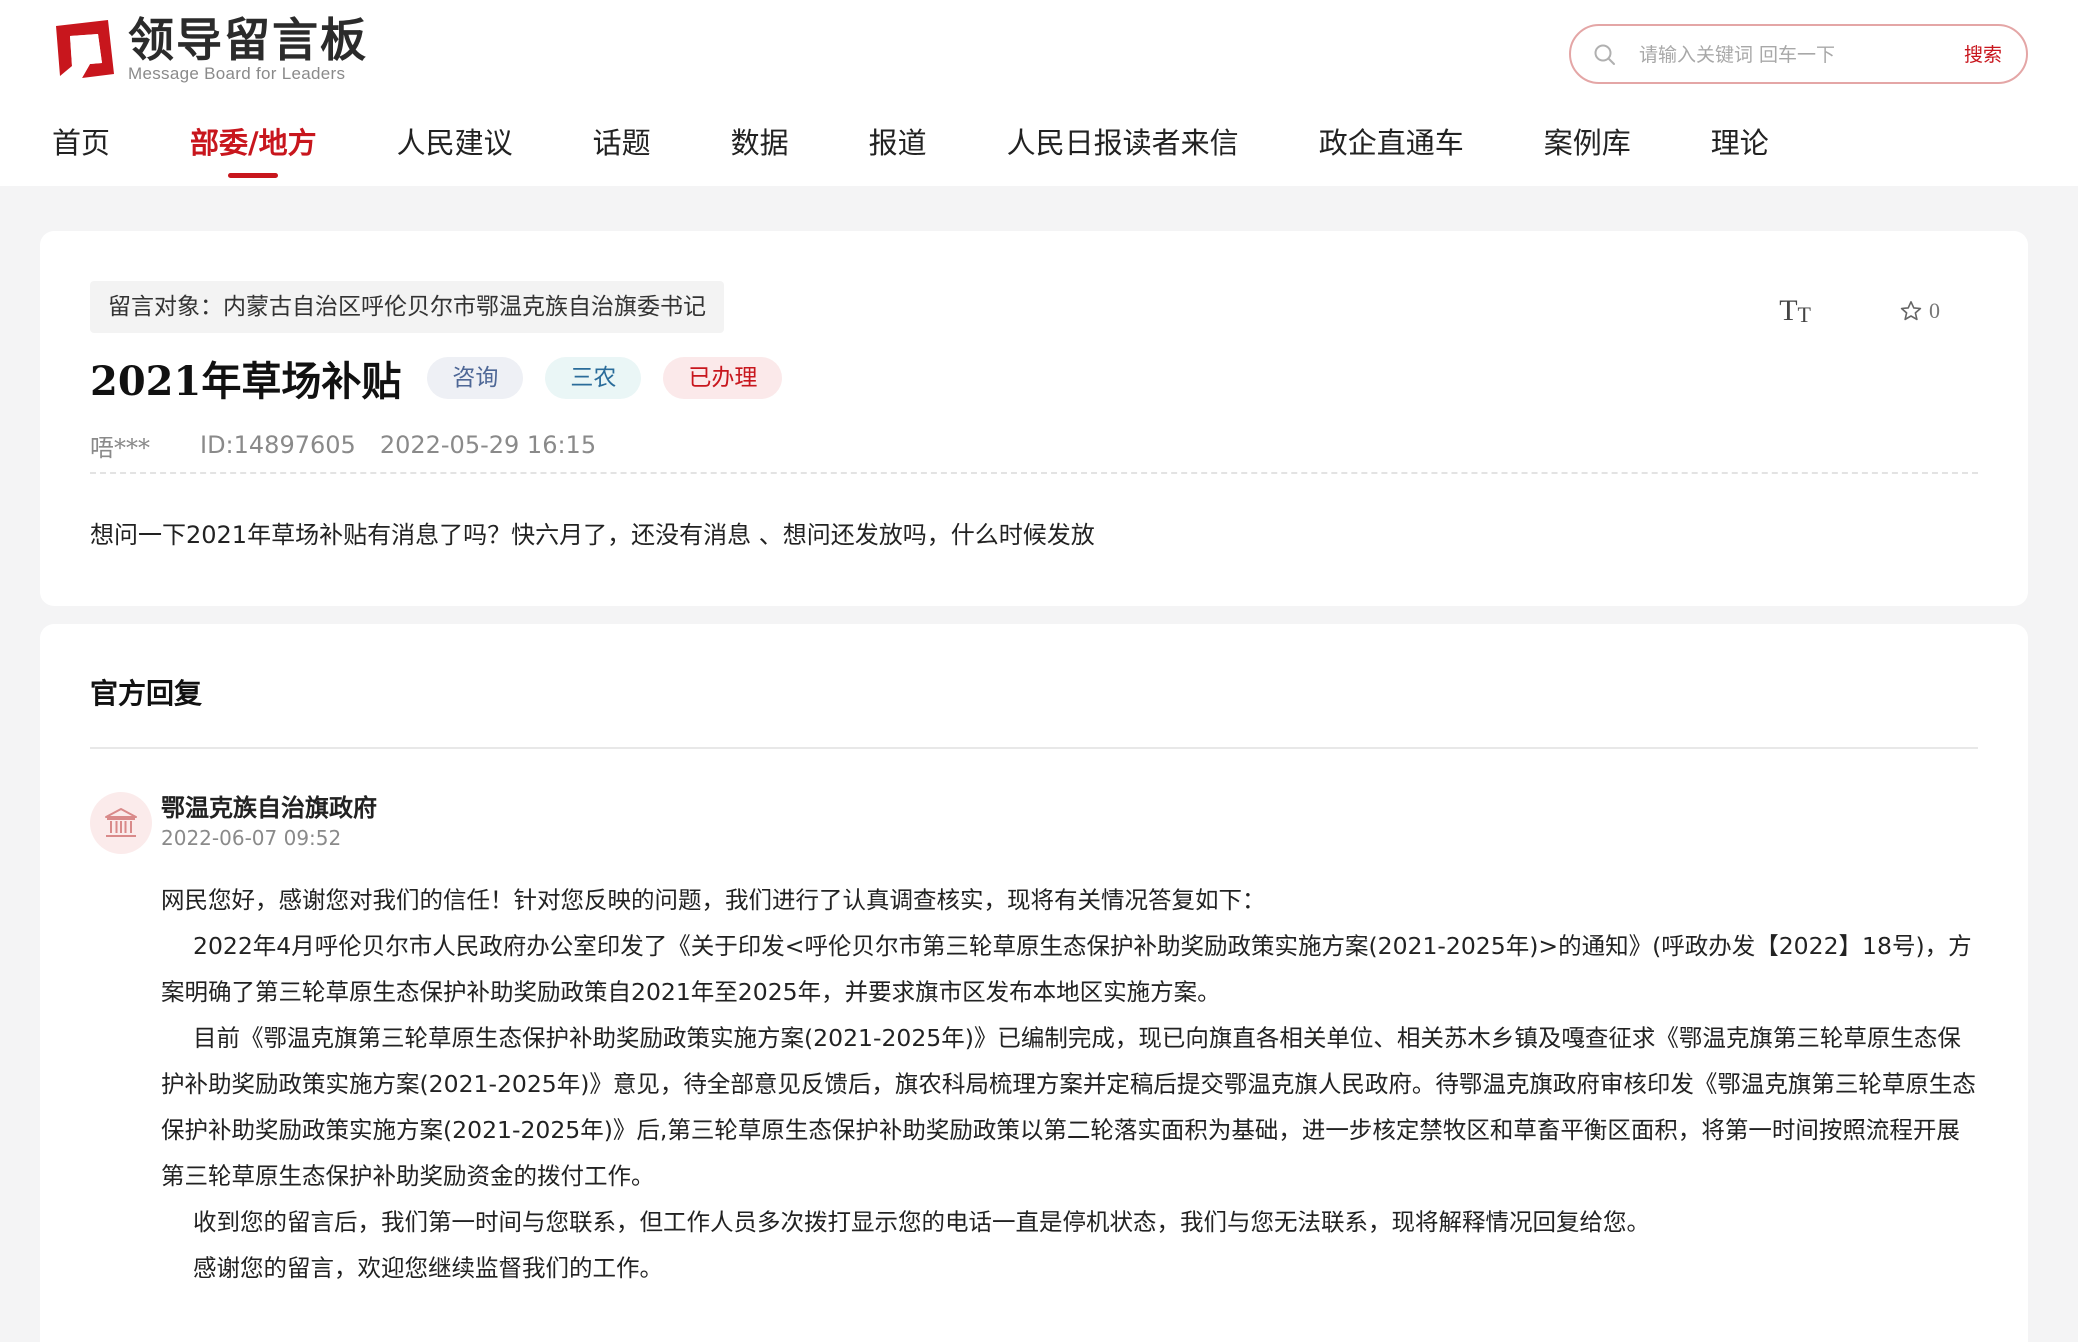 This screenshot has height=1342, width=2078. What do you see at coordinates (81, 143) in the screenshot?
I see `nav-item-home: 首页` at bounding box center [81, 143].